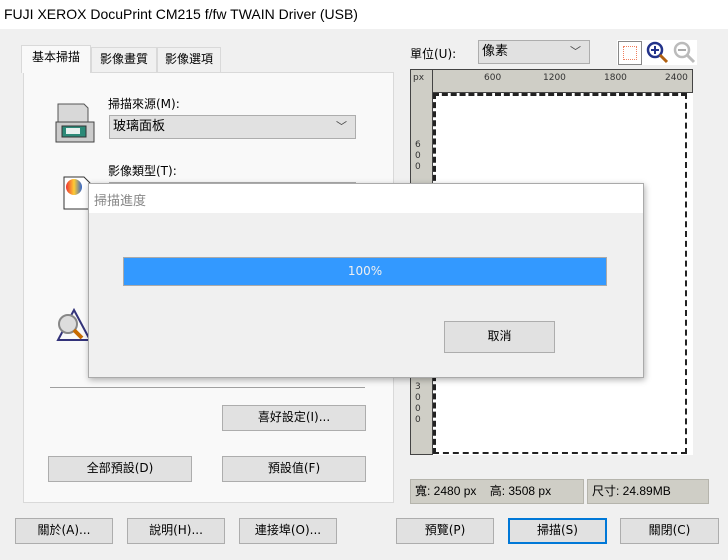 The width and height of the screenshot is (728, 560). What do you see at coordinates (207, 387) in the screenshot?
I see `divider` at bounding box center [207, 387].